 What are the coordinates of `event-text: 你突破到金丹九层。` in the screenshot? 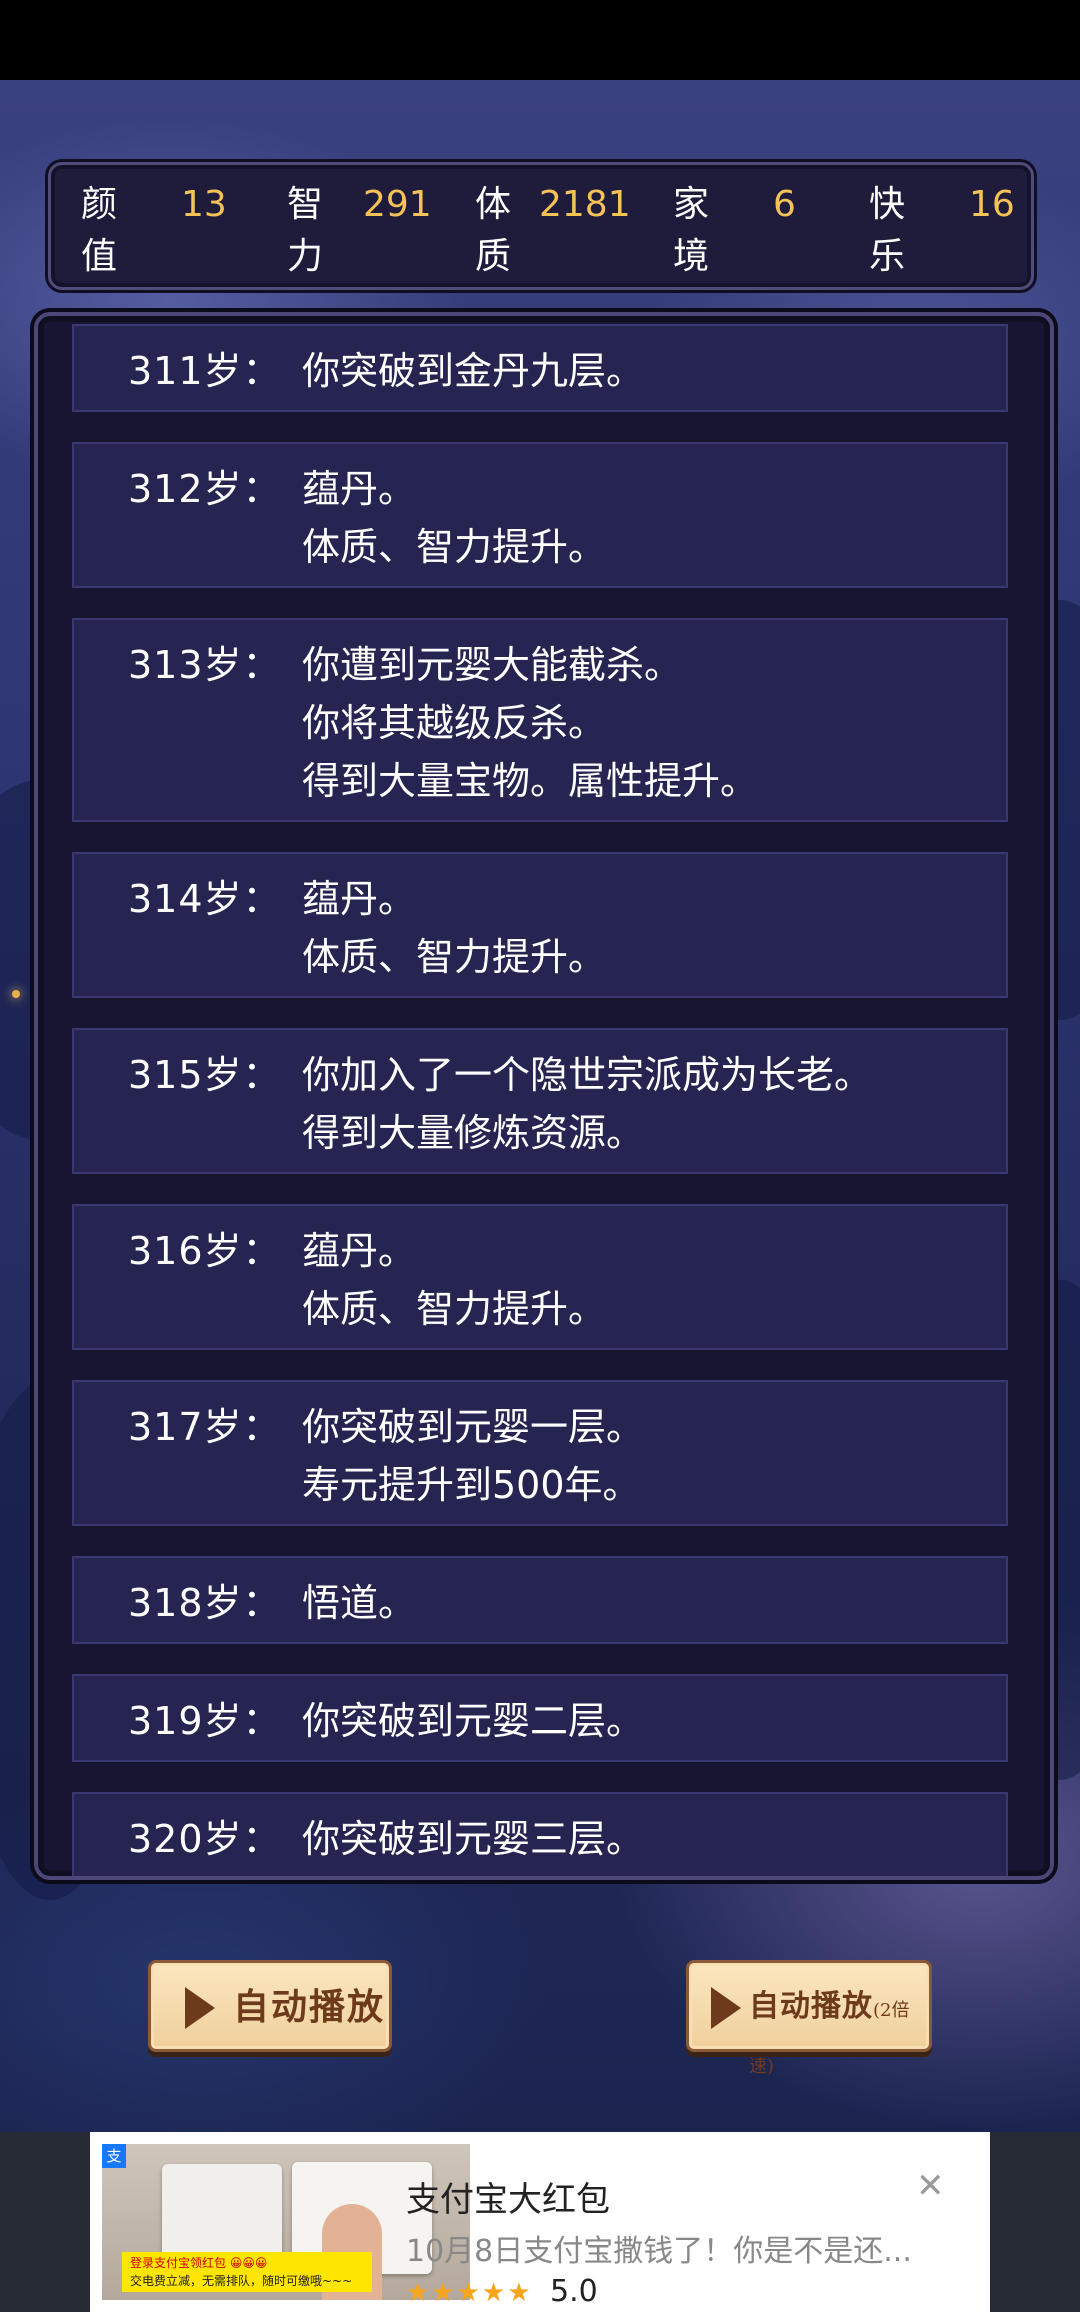 It's located at (473, 371).